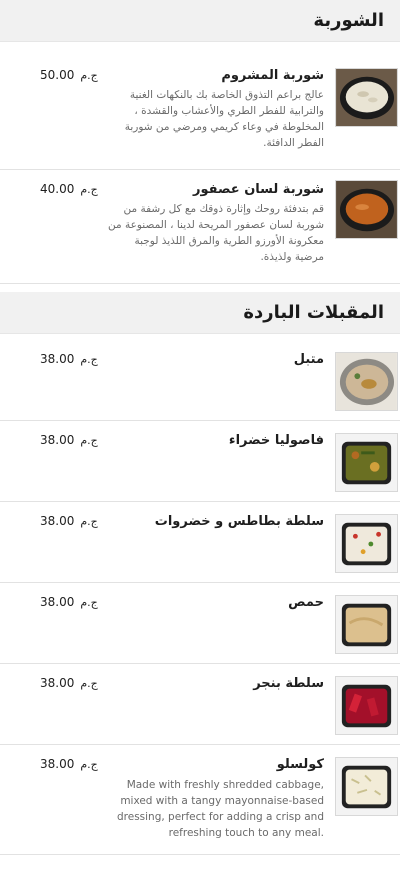 The height and width of the screenshot is (869, 416). What do you see at coordinates (288, 683) in the screenshot?
I see `item-name: سلطة بنجر` at bounding box center [288, 683].